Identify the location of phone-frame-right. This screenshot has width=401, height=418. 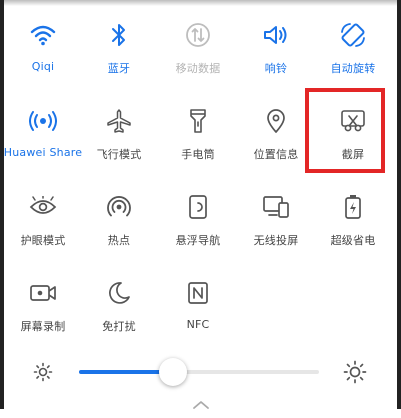
(399, 204).